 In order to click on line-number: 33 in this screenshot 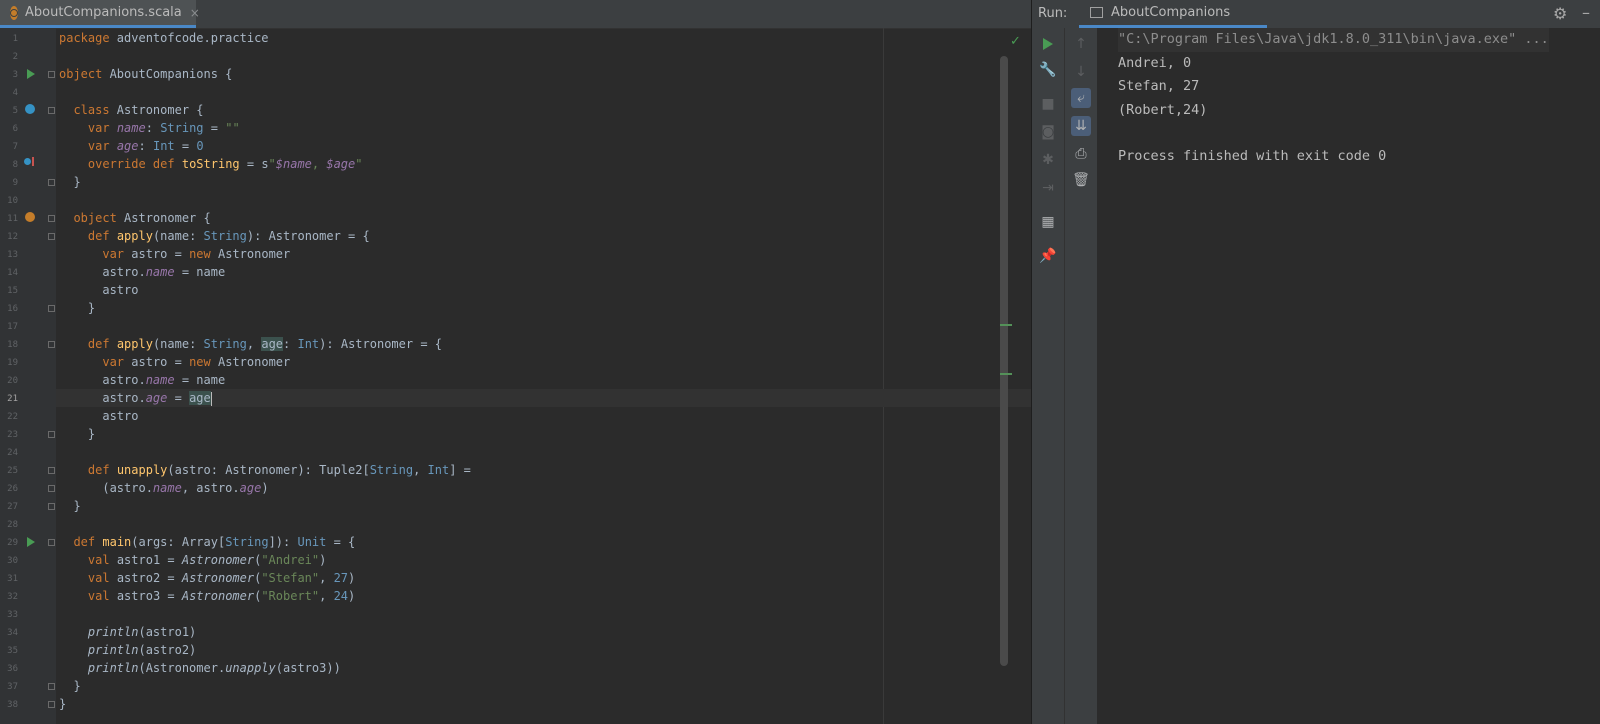, I will do `click(12, 615)`.